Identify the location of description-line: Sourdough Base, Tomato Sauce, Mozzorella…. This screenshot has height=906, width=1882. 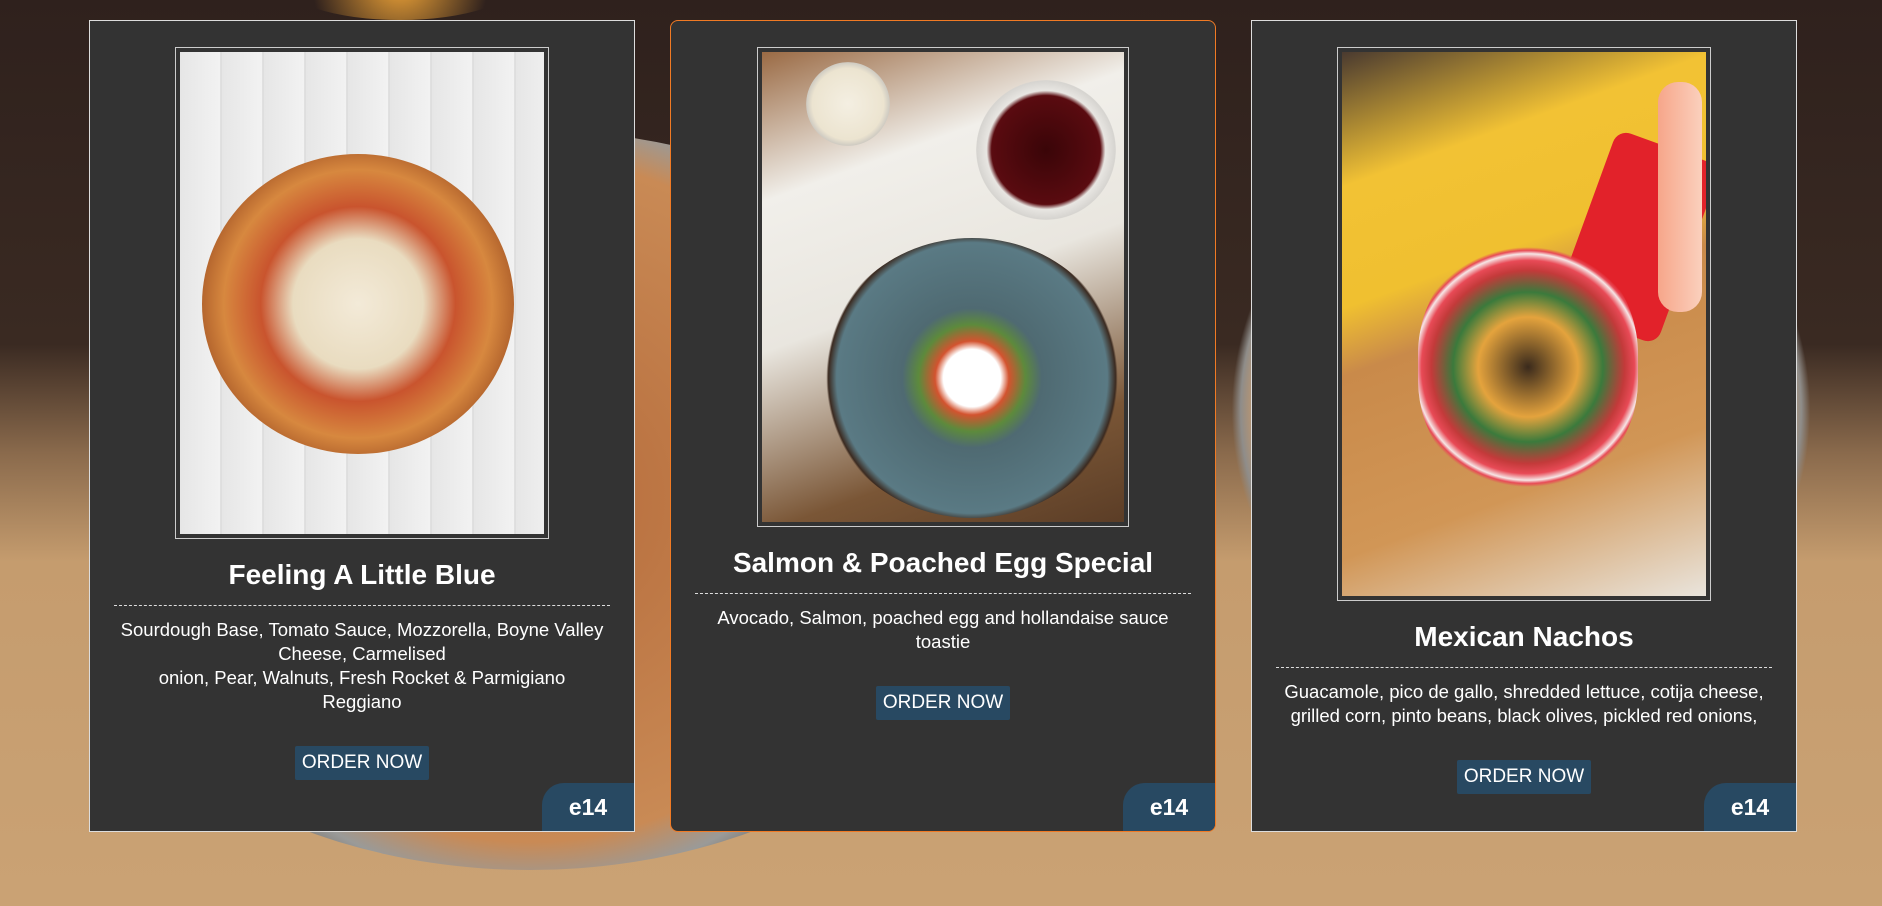
(362, 641).